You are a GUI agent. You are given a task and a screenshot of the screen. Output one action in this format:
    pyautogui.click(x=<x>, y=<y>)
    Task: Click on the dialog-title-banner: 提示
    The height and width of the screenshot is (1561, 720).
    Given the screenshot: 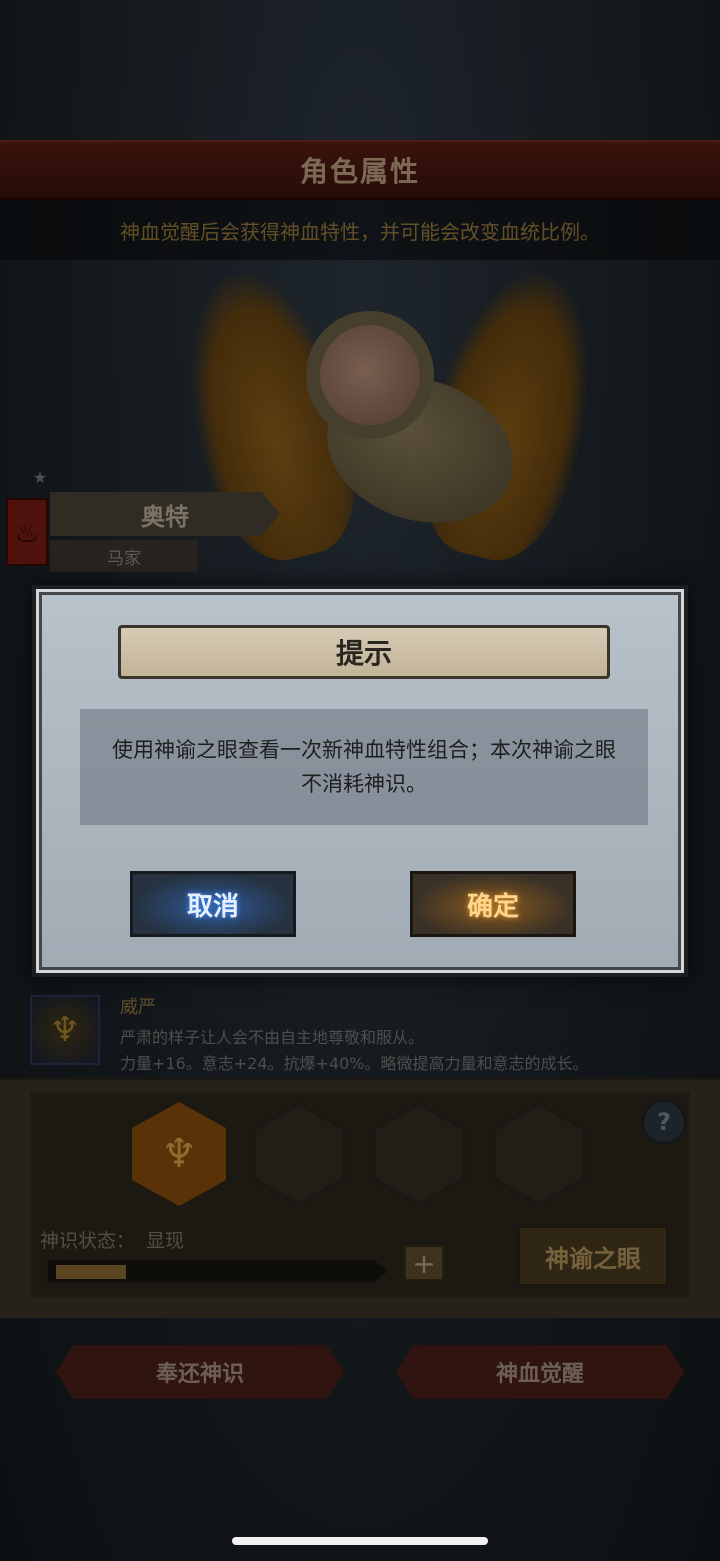 What is the action you would take?
    pyautogui.click(x=364, y=652)
    